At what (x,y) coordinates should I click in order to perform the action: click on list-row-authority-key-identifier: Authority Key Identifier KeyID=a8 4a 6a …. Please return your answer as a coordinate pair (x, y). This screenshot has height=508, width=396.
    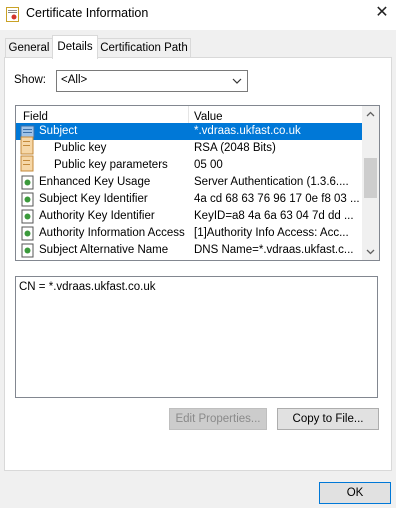
    Looking at the image, I should click on (192, 216).